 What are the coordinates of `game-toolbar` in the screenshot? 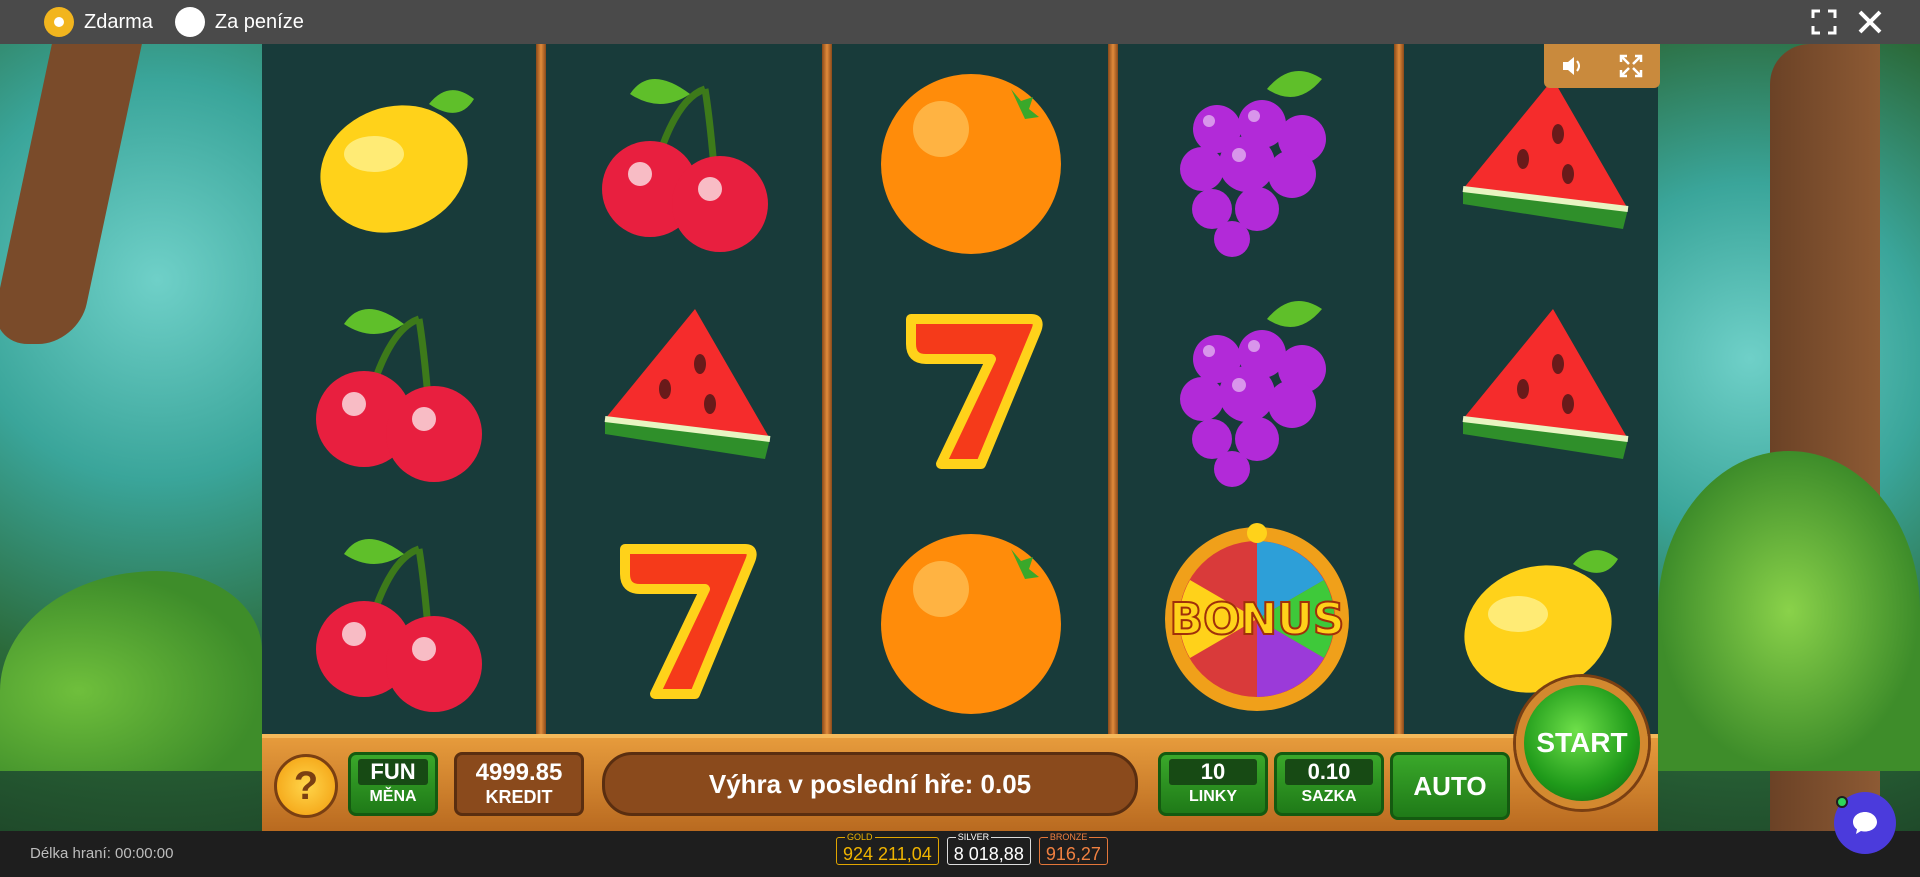 It's located at (1602, 66).